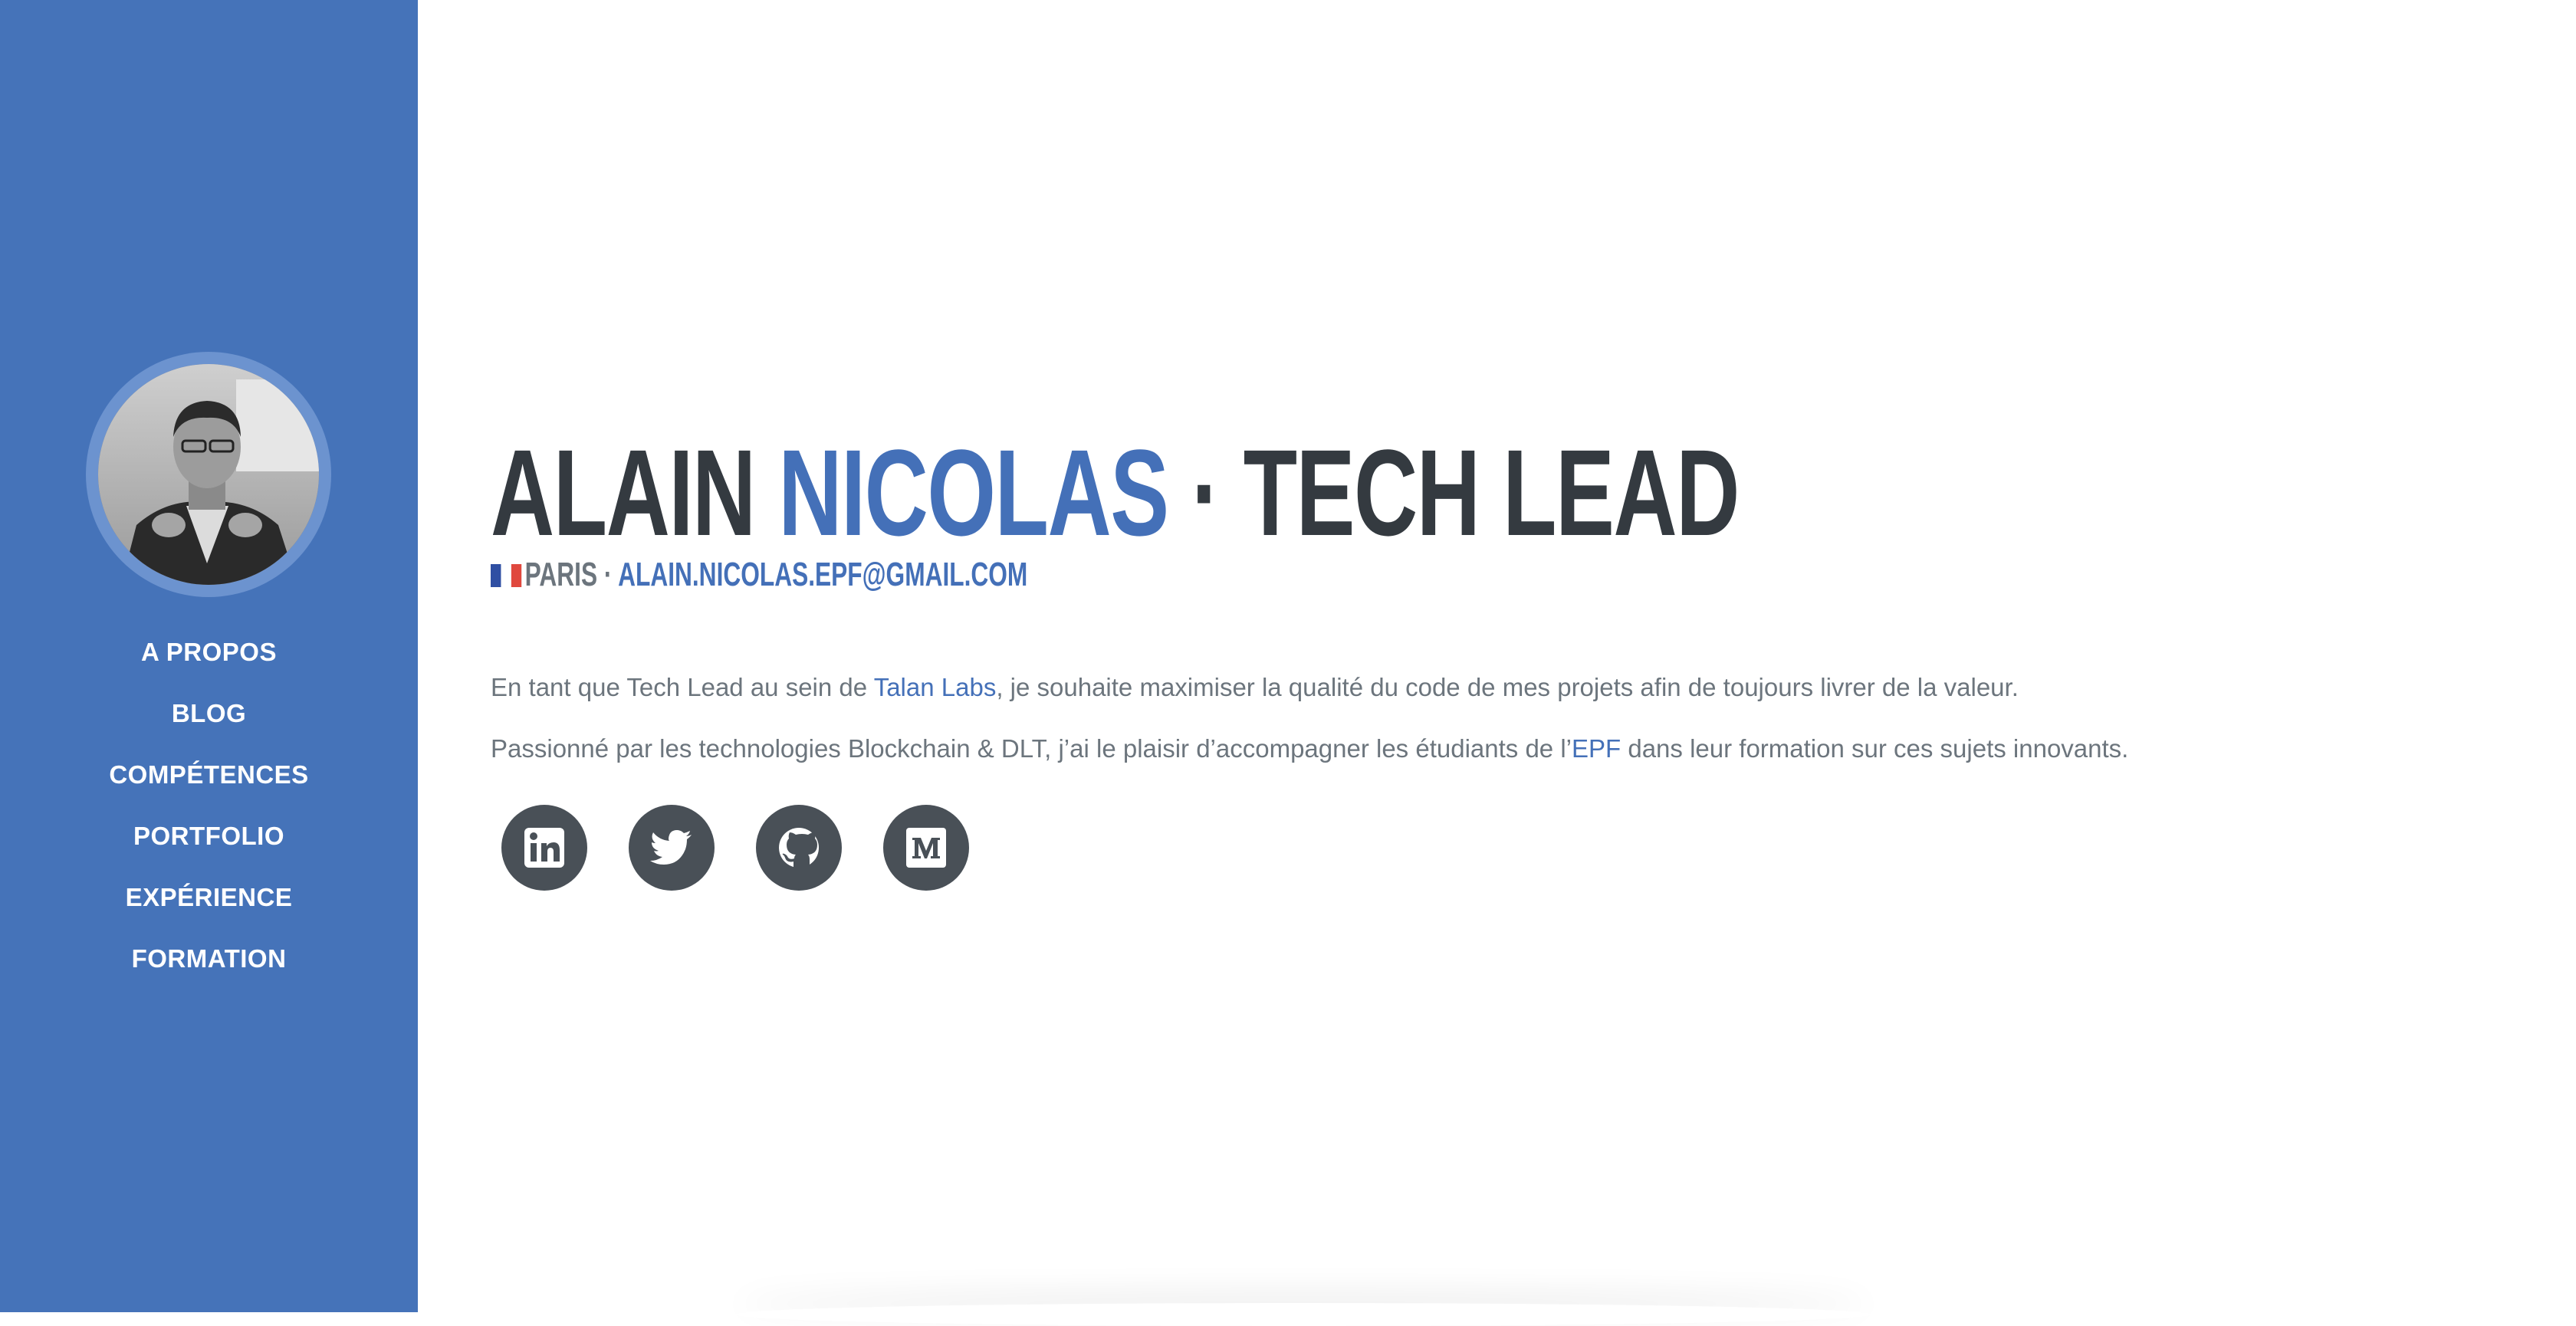 This screenshot has width=2576, height=1326. Describe the element at coordinates (1303, 1314) in the screenshot. I see `section-shadow` at that location.